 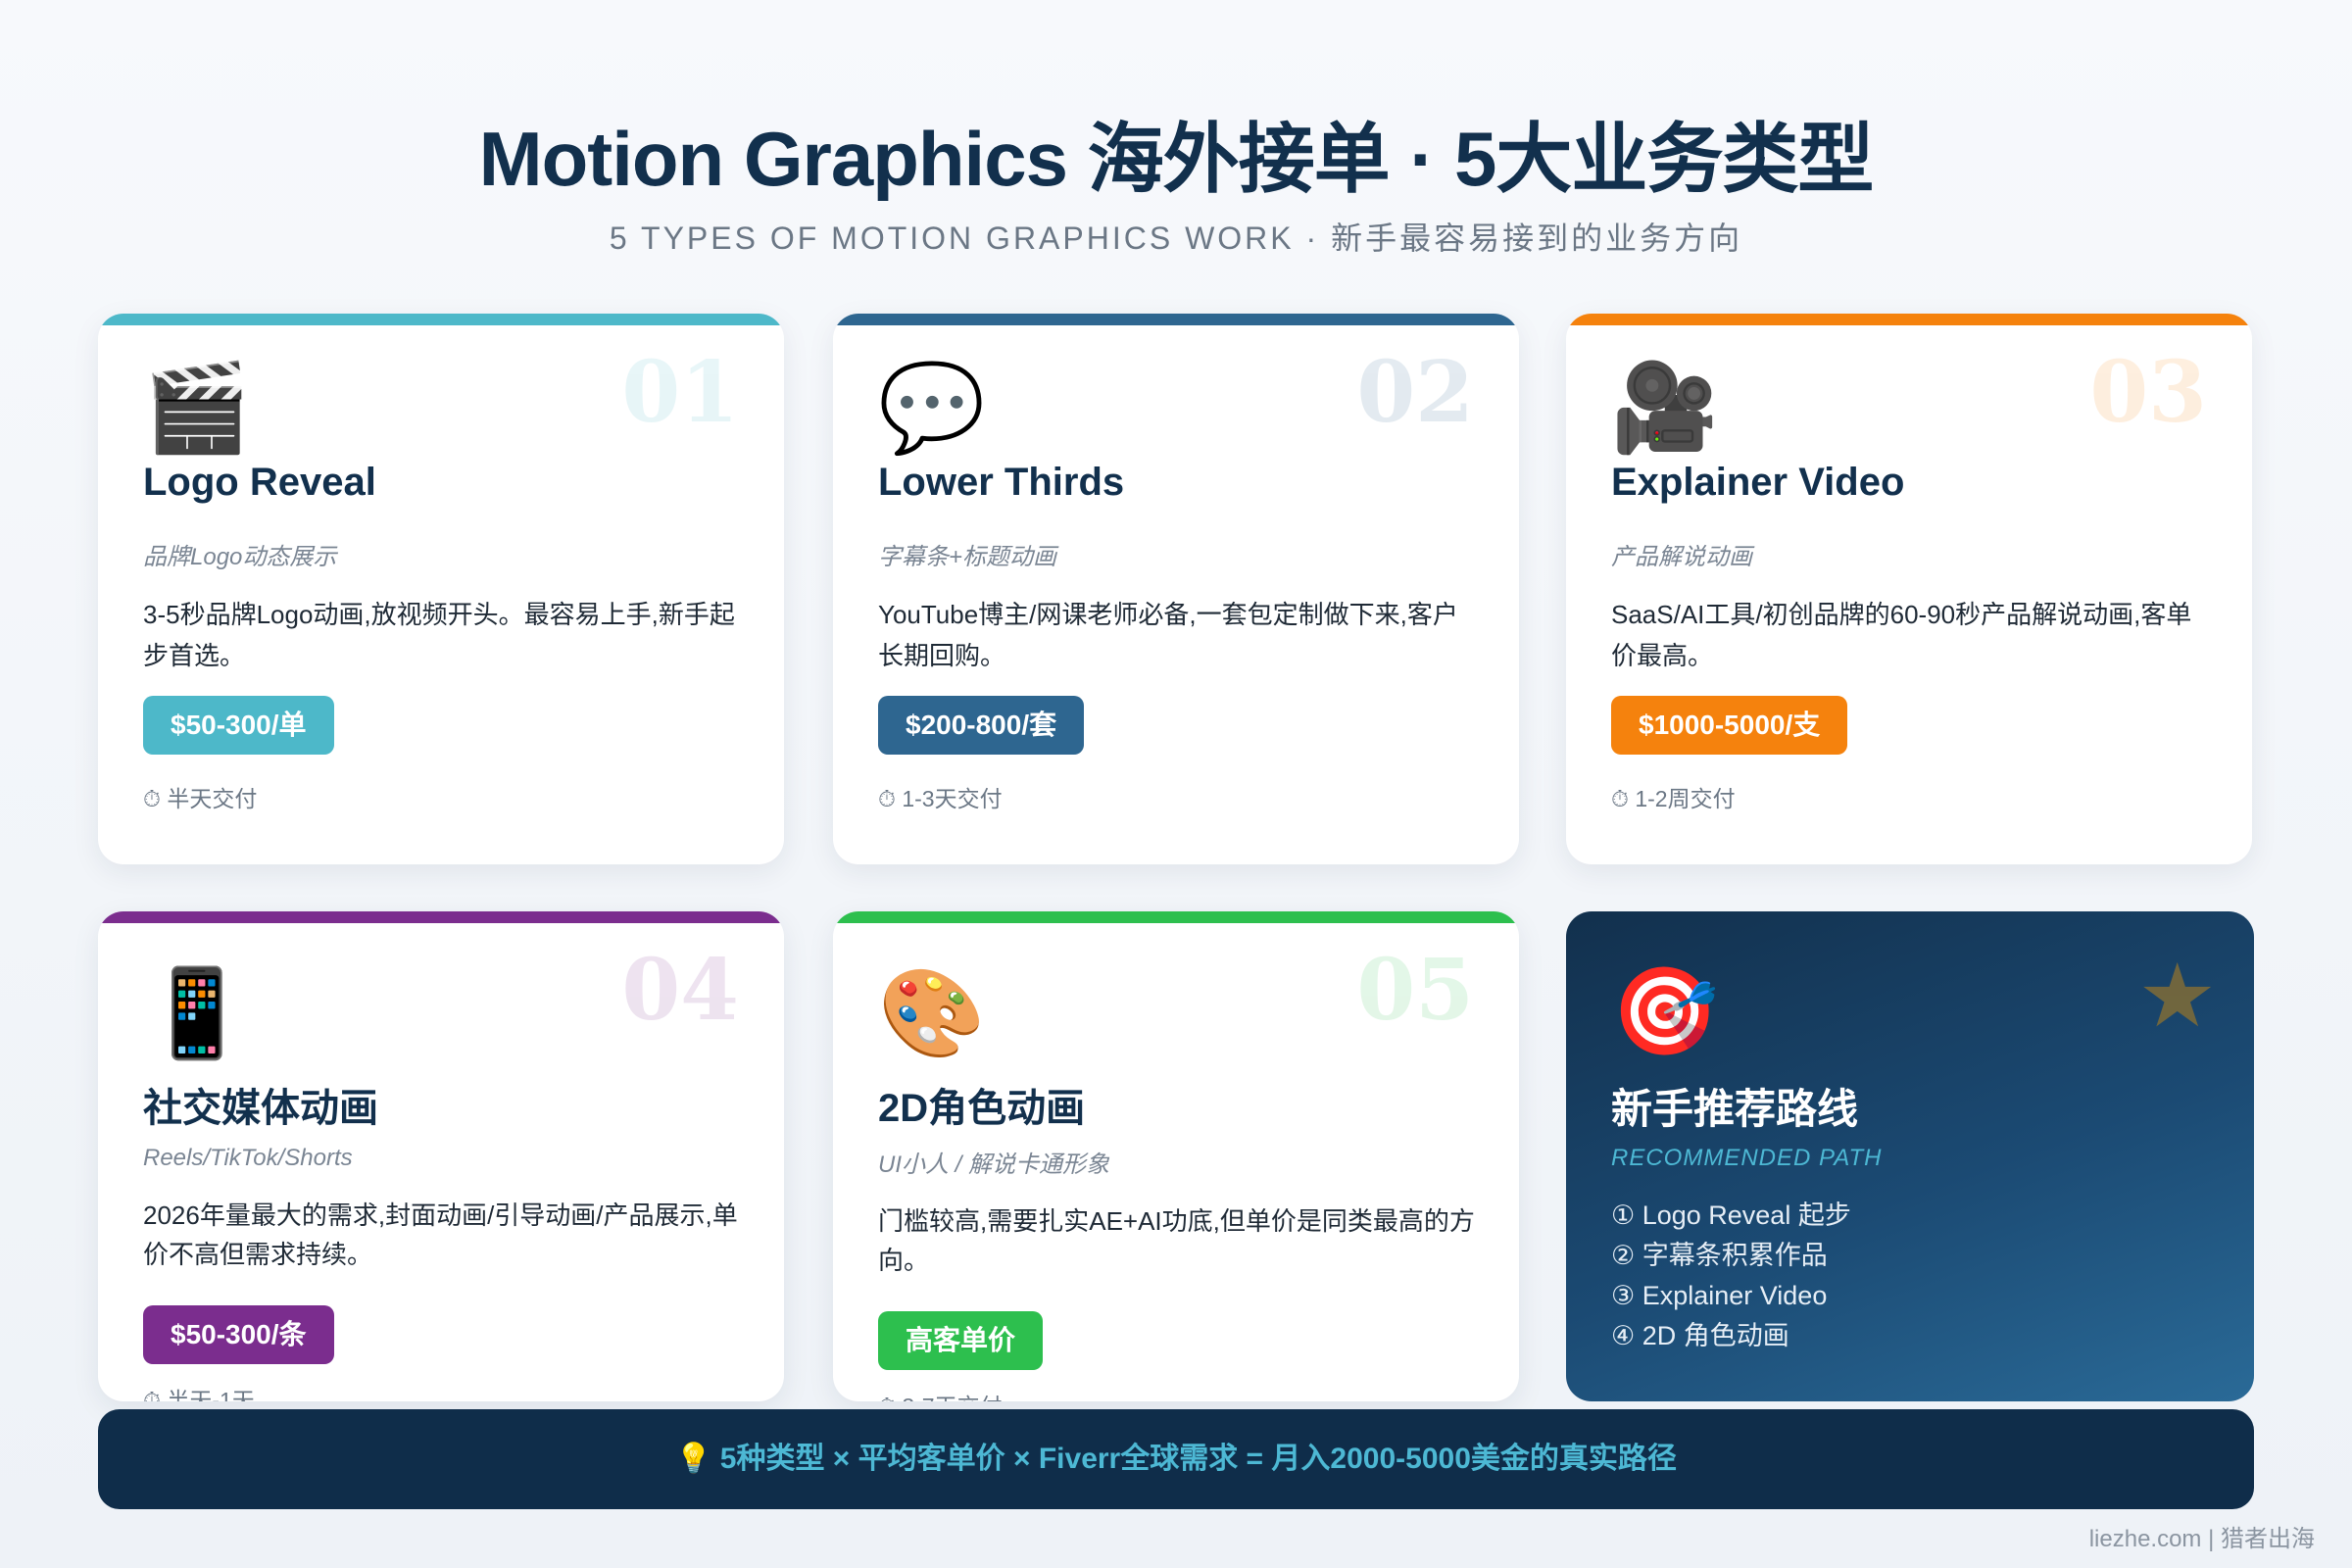 What do you see at coordinates (238, 1334) in the screenshot?
I see `price-badge: $50-300/条` at bounding box center [238, 1334].